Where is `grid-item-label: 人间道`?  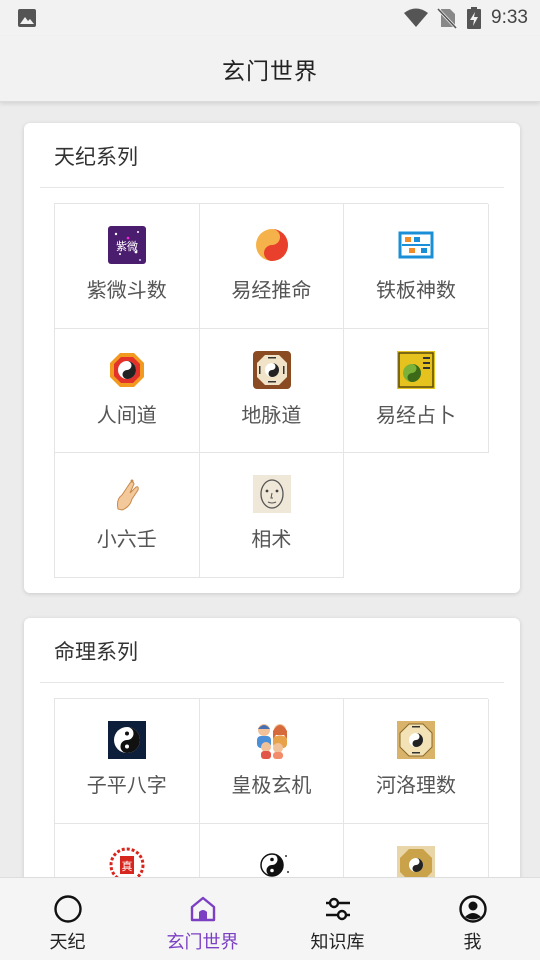
grid-item-label: 人间道 is located at coordinates (126, 414).